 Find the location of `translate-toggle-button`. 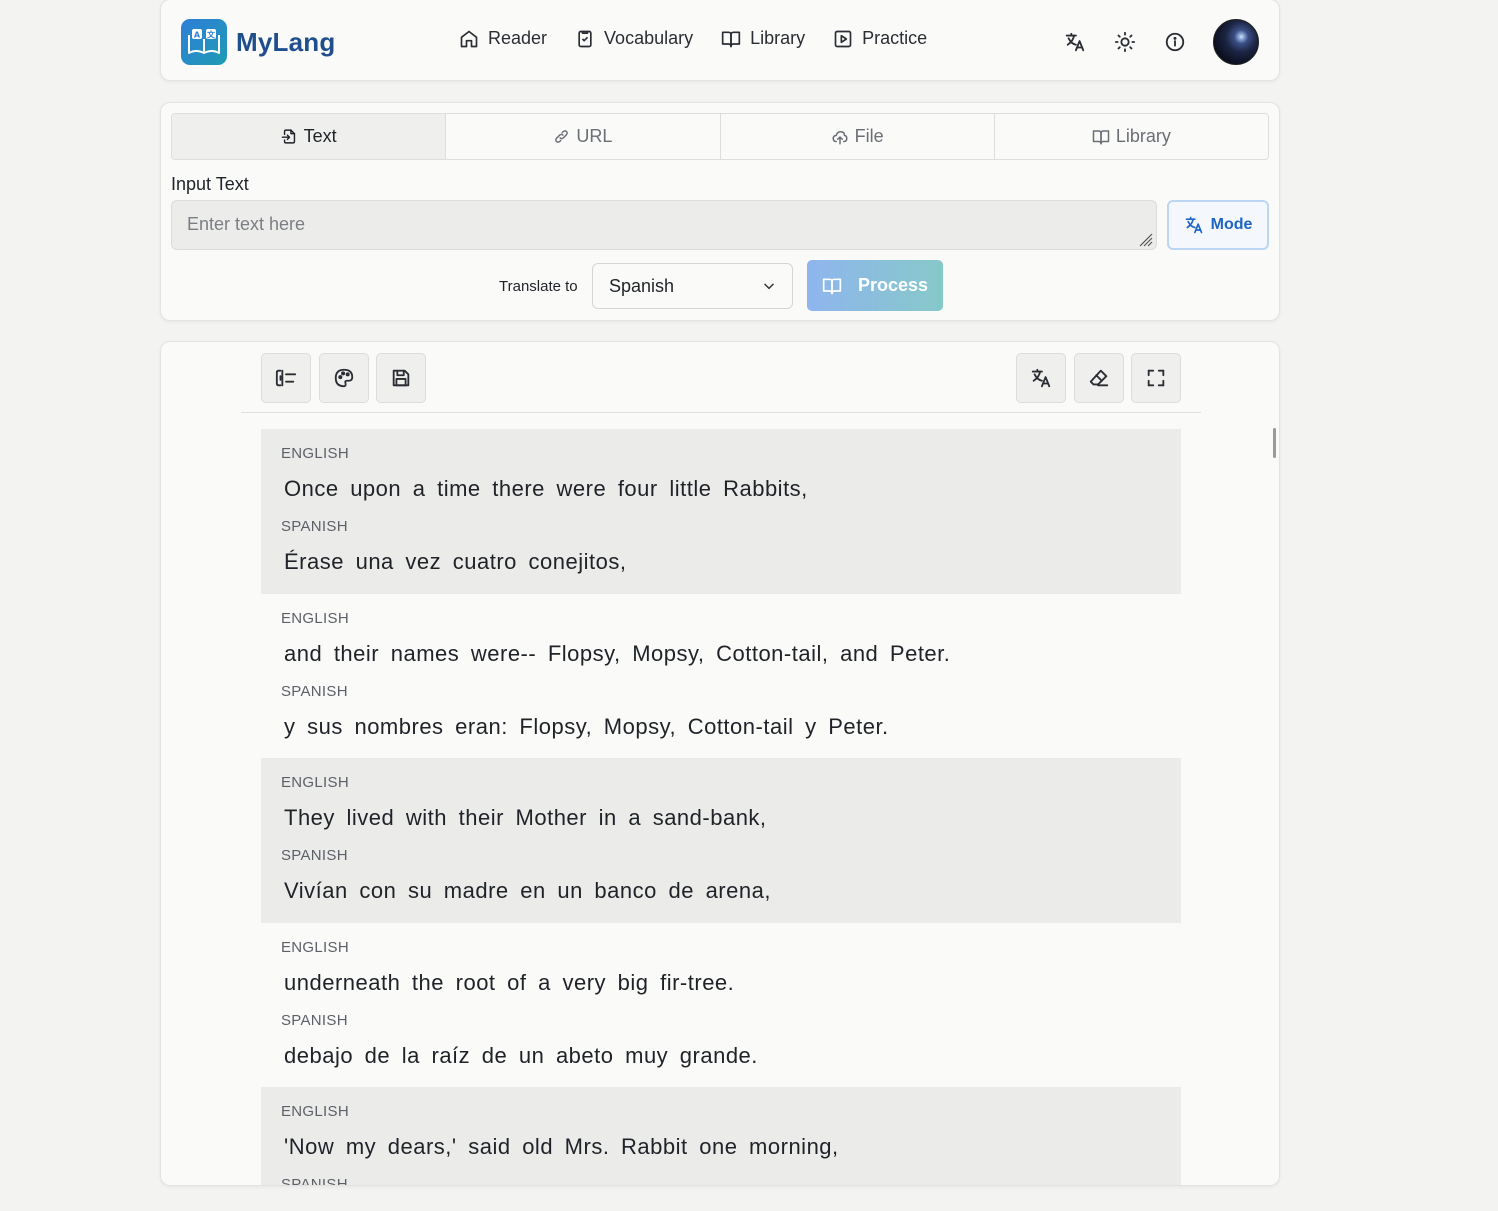

translate-toggle-button is located at coordinates (1041, 378).